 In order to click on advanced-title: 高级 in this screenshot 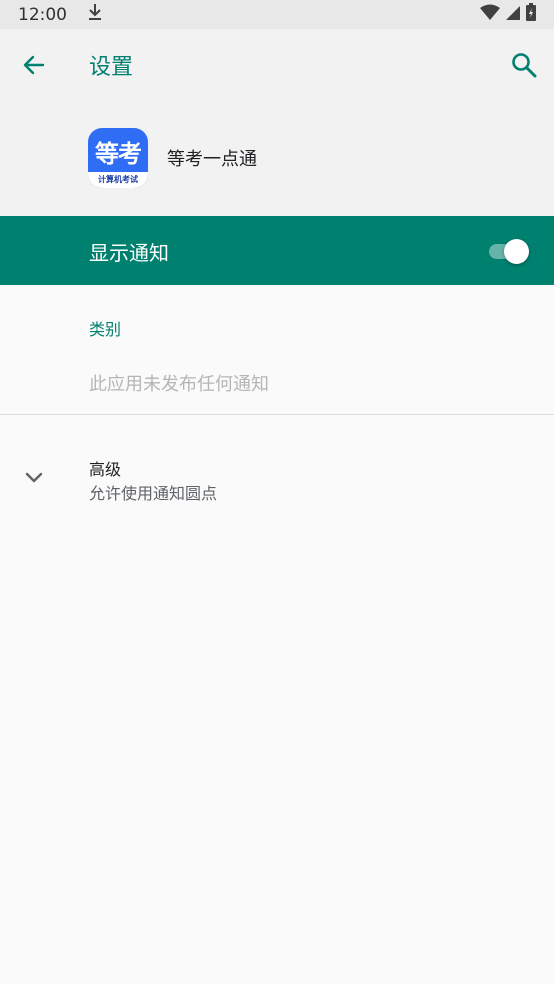, I will do `click(105, 469)`.